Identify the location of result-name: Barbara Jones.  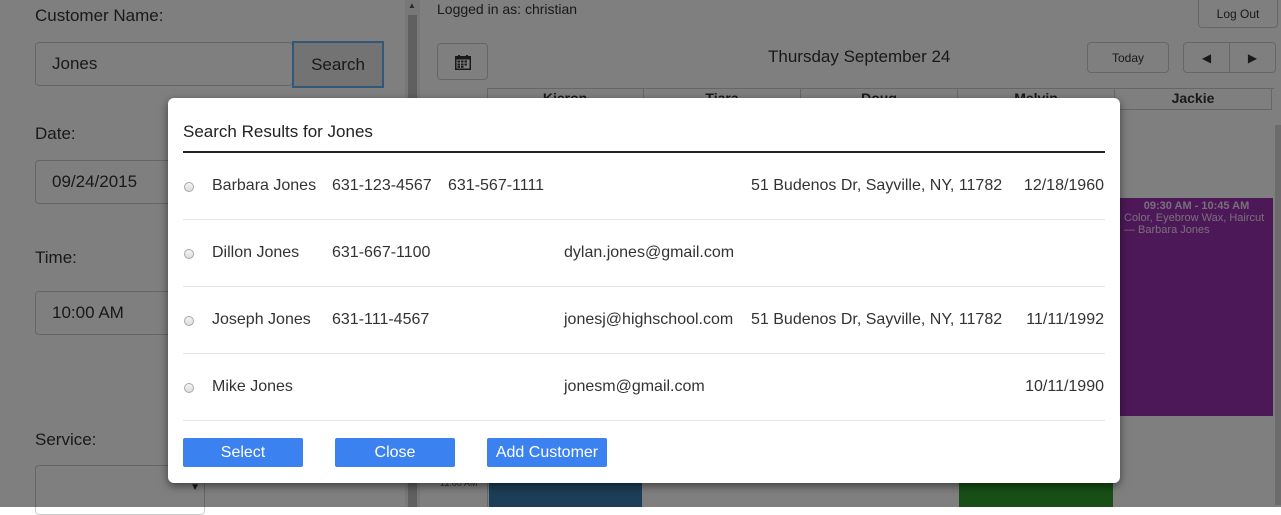
(264, 185).